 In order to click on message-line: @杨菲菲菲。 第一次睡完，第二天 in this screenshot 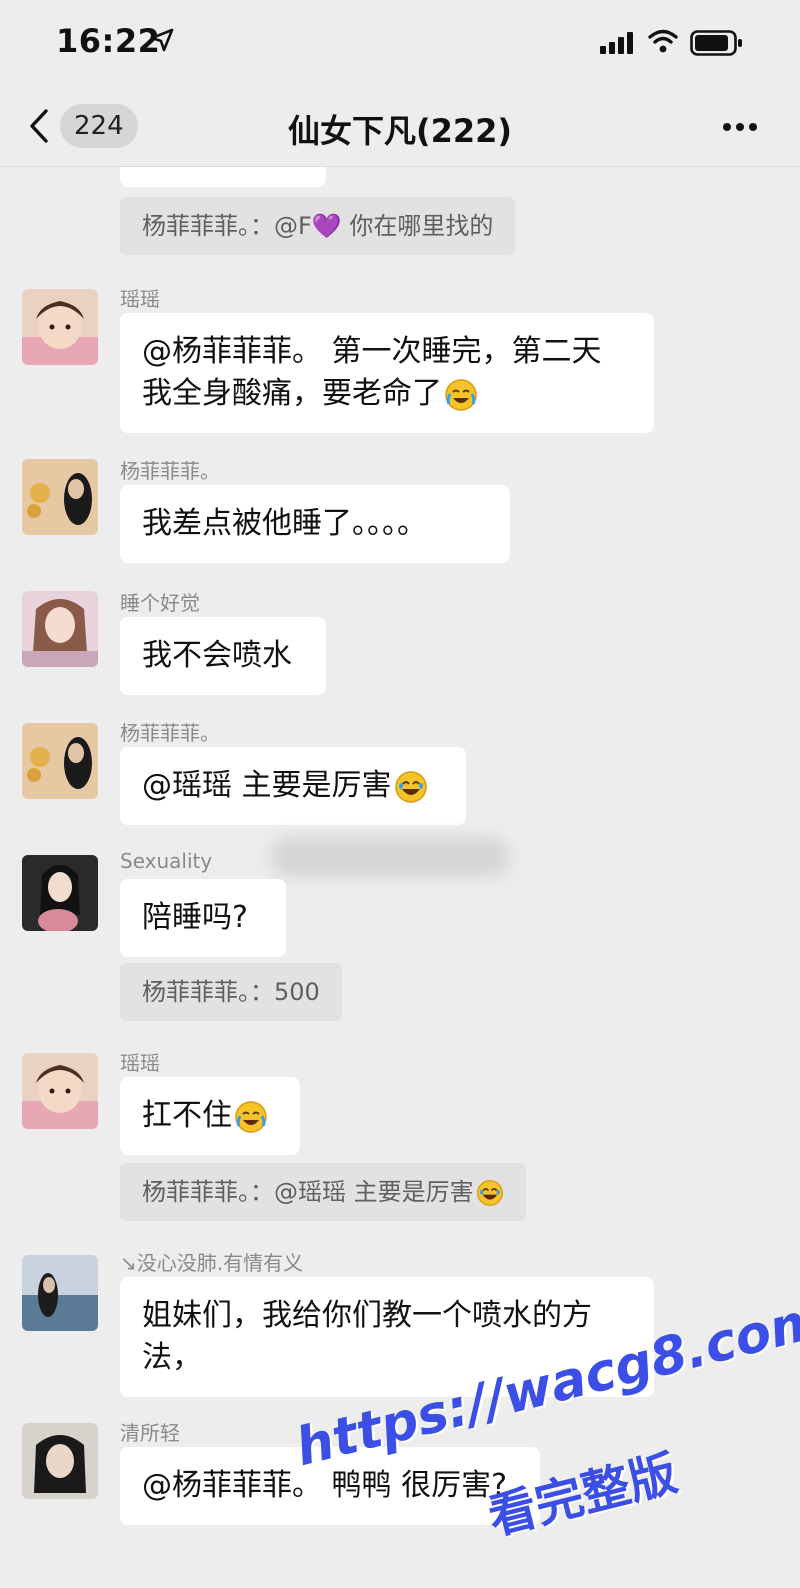, I will do `click(372, 351)`.